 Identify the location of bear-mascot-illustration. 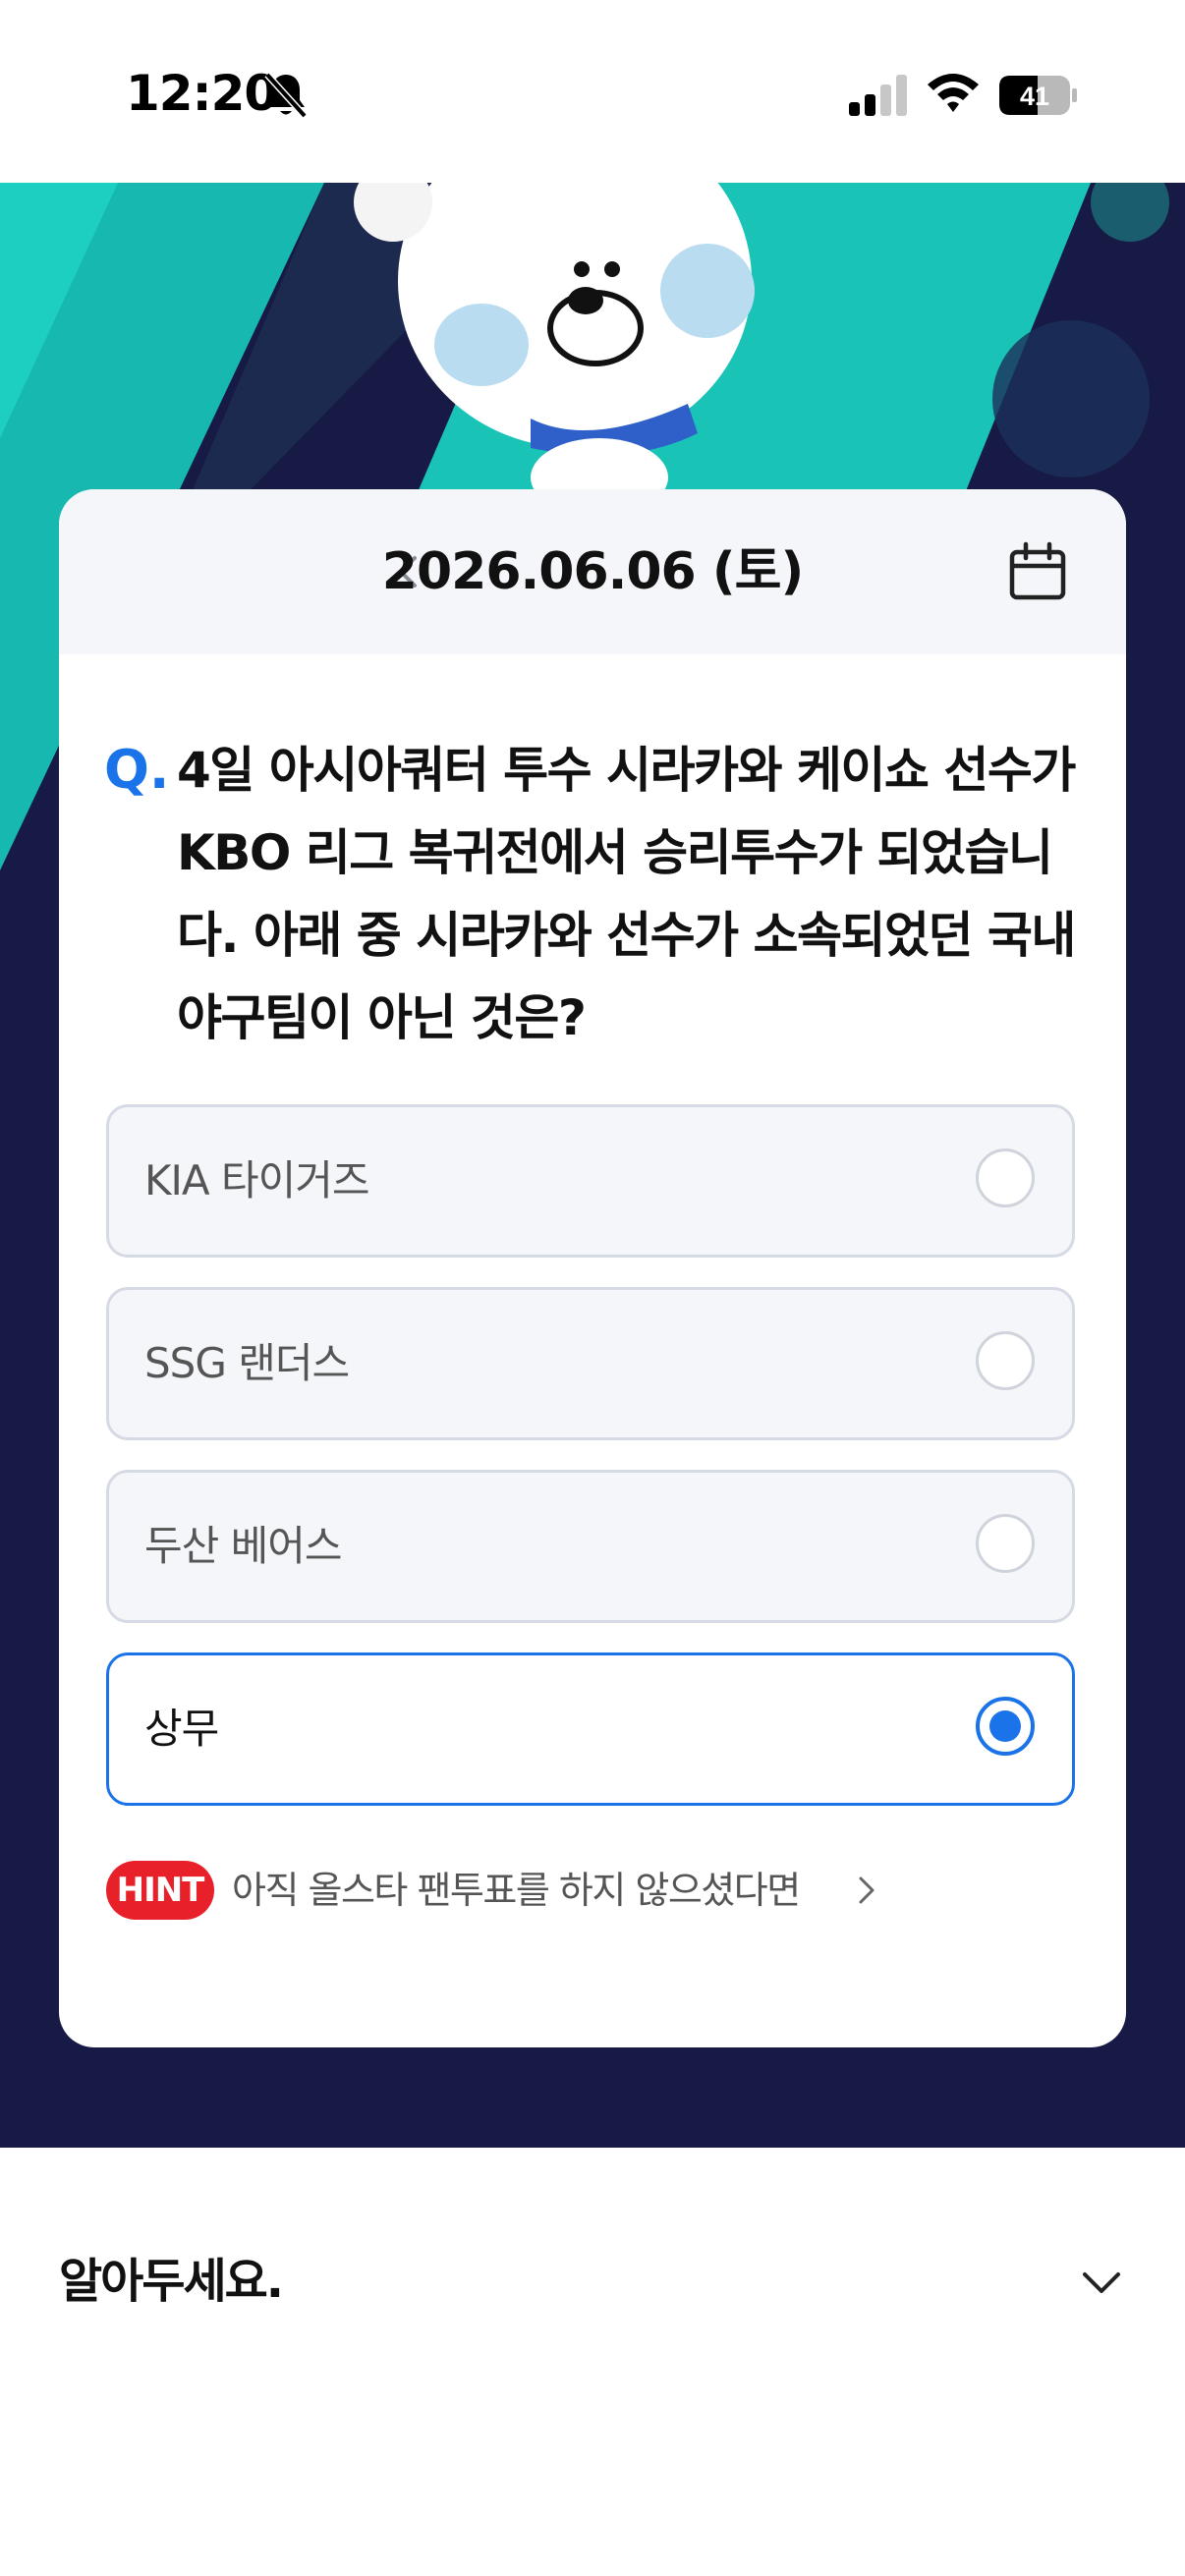
(554, 340).